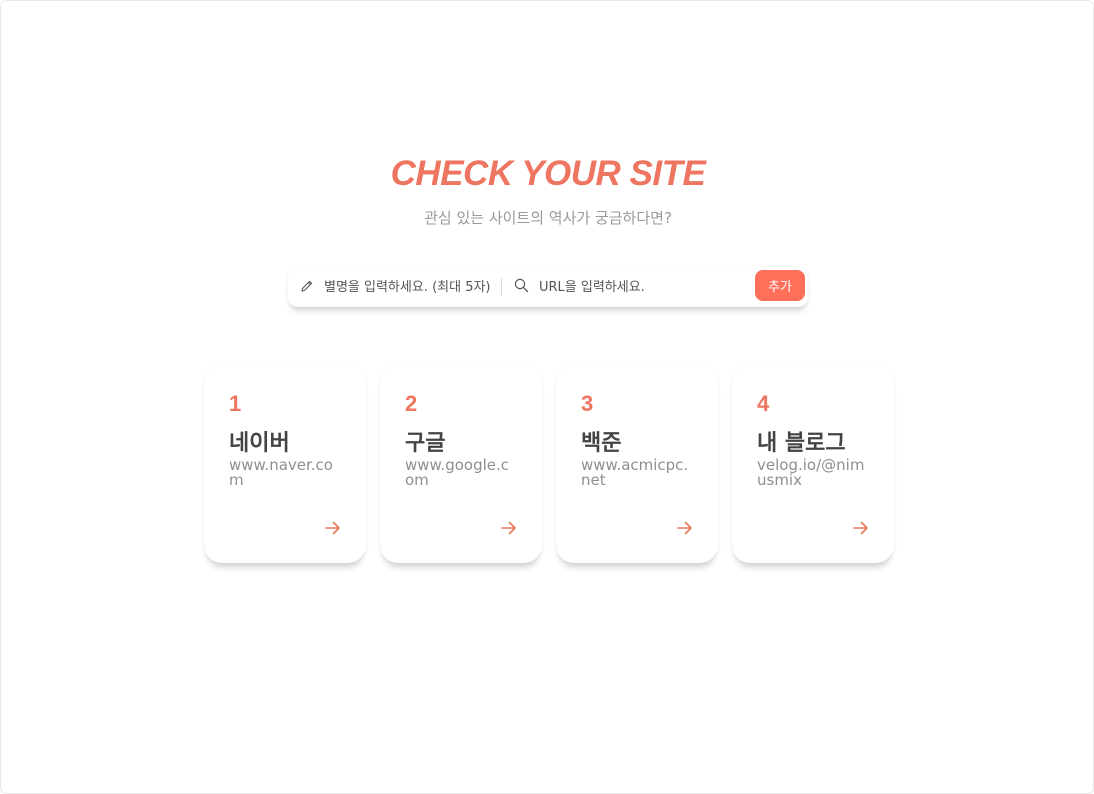 The image size is (1094, 794). What do you see at coordinates (801, 443) in the screenshot?
I see `site-card-name: 내 블로그` at bounding box center [801, 443].